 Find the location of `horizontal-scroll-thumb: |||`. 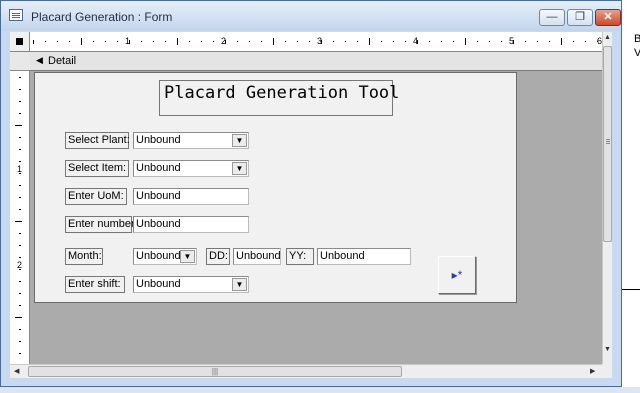

horizontal-scroll-thumb: ||| is located at coordinates (215, 371).